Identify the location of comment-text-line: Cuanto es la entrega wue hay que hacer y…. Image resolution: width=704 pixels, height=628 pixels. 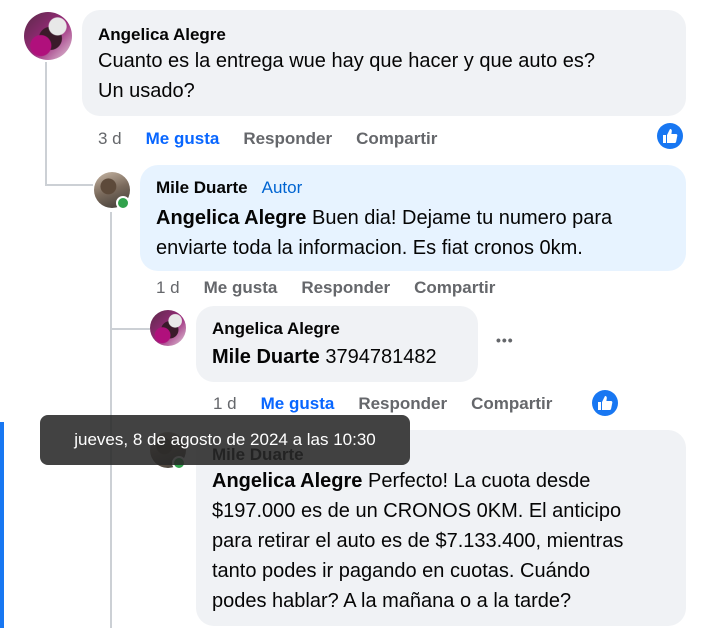
(347, 61).